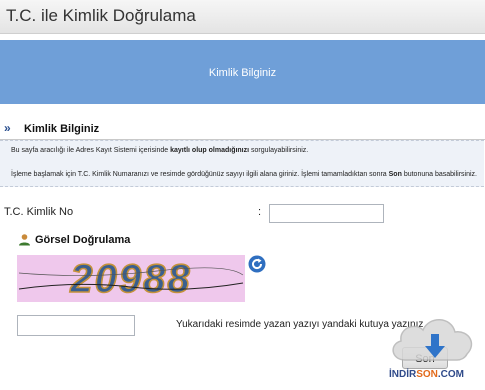 The image size is (485, 390). What do you see at coordinates (427, 374) in the screenshot?
I see `watermark-text: İNDİRSON.COM` at bounding box center [427, 374].